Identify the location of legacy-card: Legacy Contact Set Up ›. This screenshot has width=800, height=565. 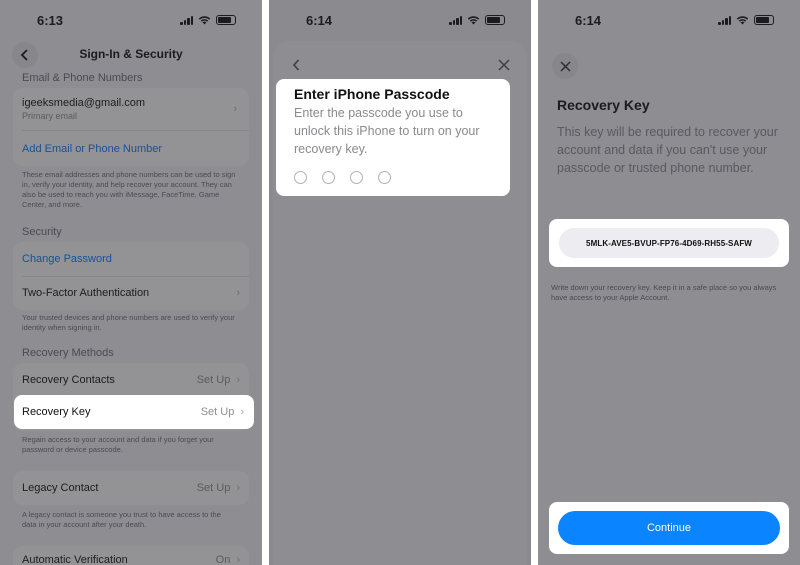
(131, 488).